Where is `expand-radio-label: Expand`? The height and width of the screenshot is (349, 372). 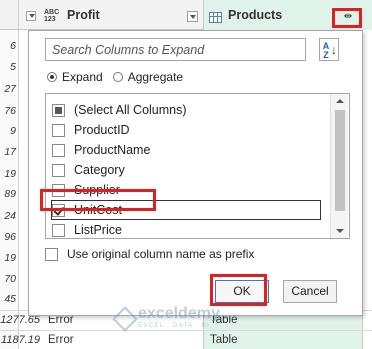
expand-radio-label: Expand is located at coordinates (82, 77).